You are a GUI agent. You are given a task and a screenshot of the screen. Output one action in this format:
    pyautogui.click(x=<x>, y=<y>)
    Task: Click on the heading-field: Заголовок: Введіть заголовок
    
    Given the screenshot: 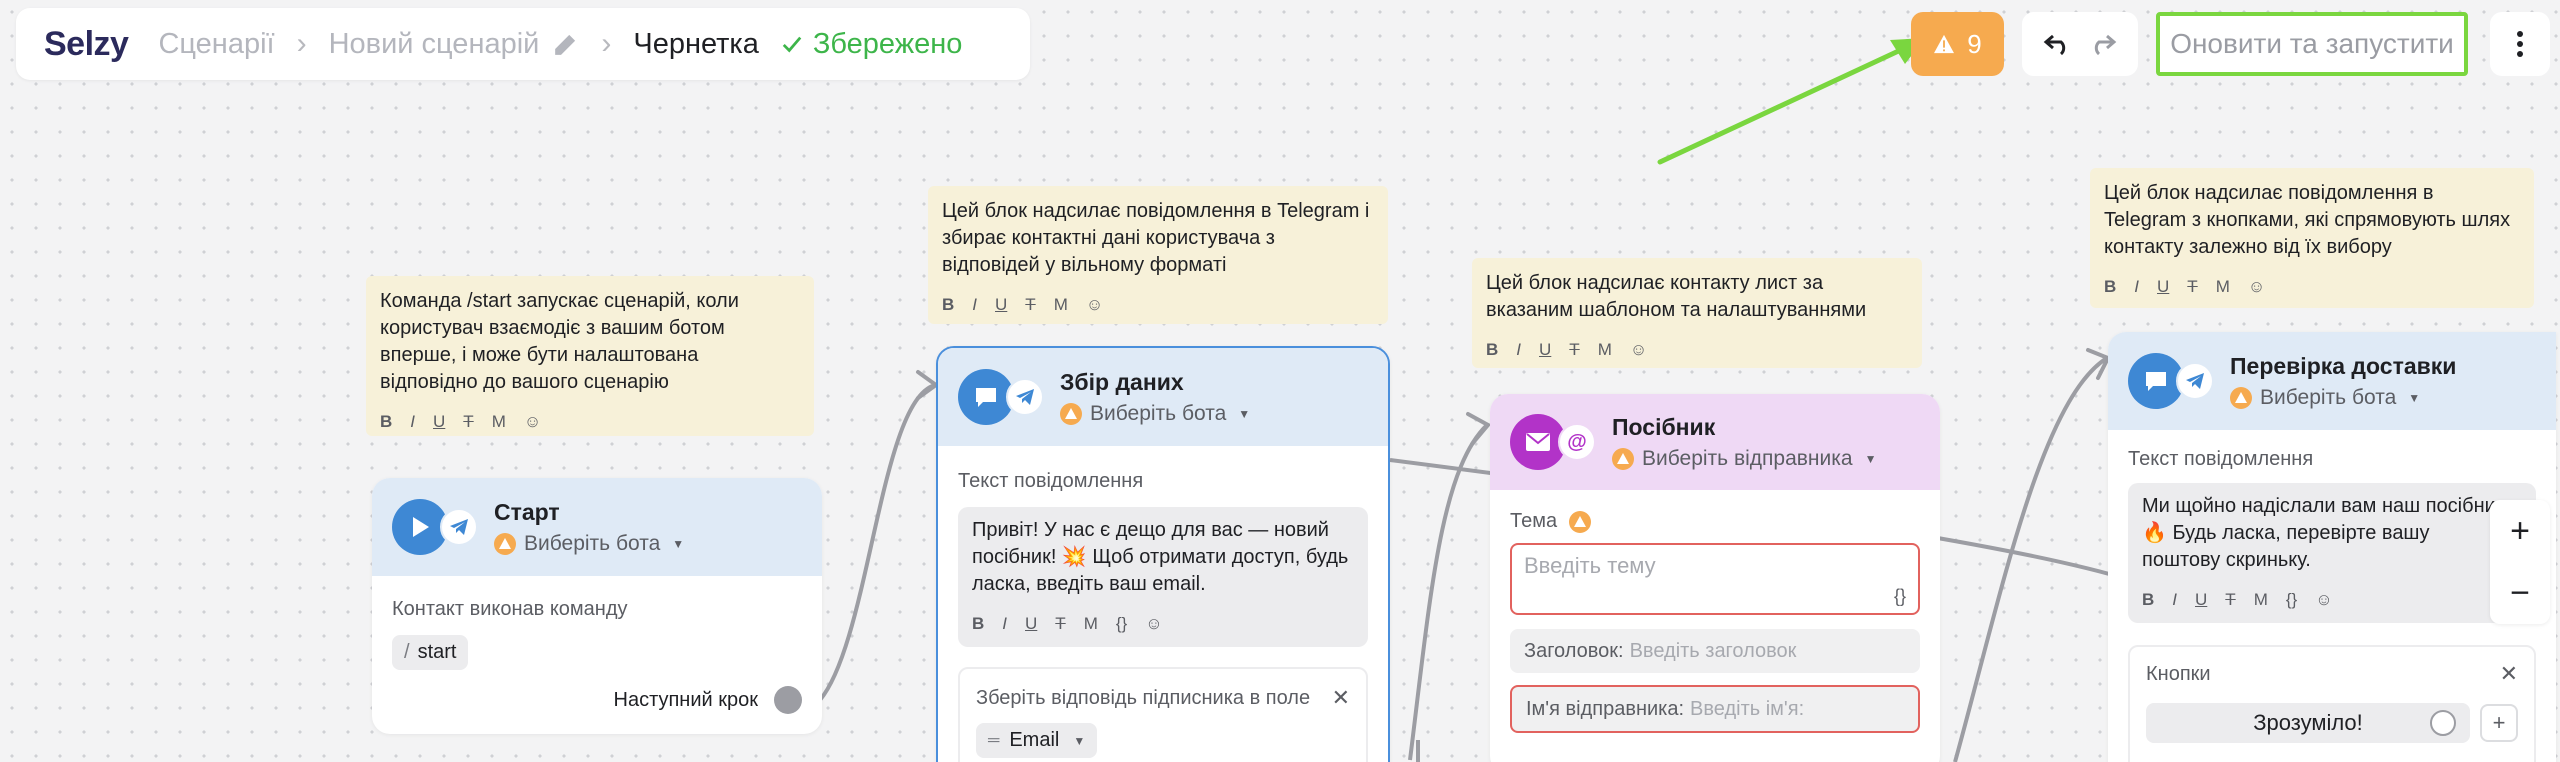 What is the action you would take?
    pyautogui.click(x=1715, y=651)
    